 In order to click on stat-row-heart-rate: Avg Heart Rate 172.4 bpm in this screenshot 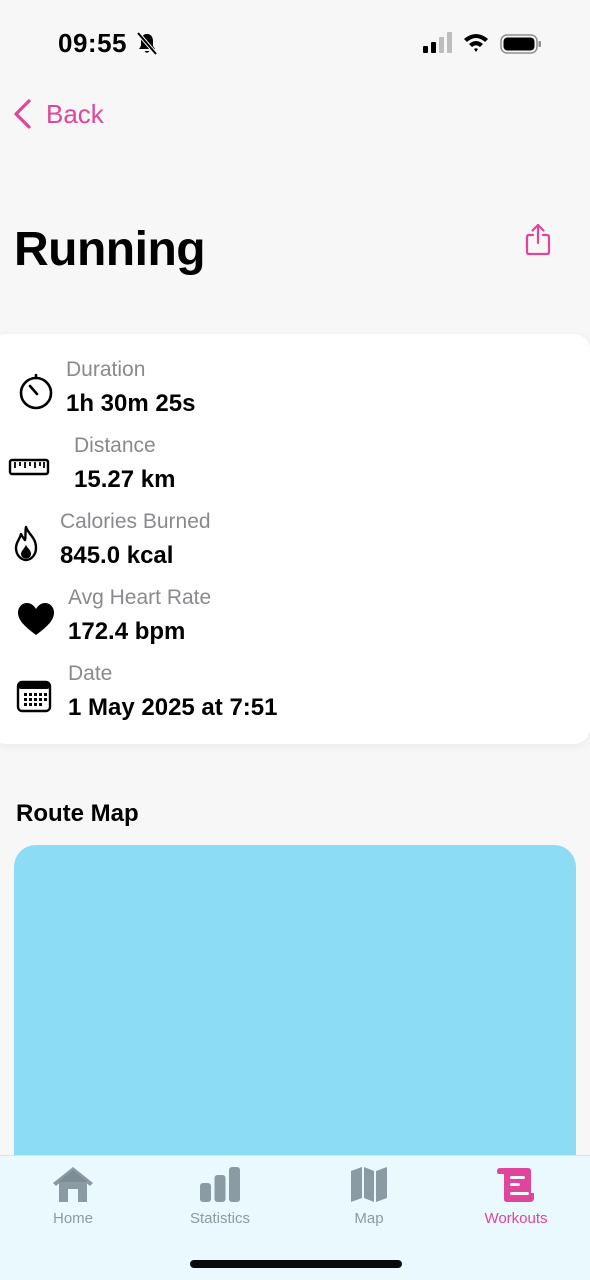, I will do `click(280, 621)`.